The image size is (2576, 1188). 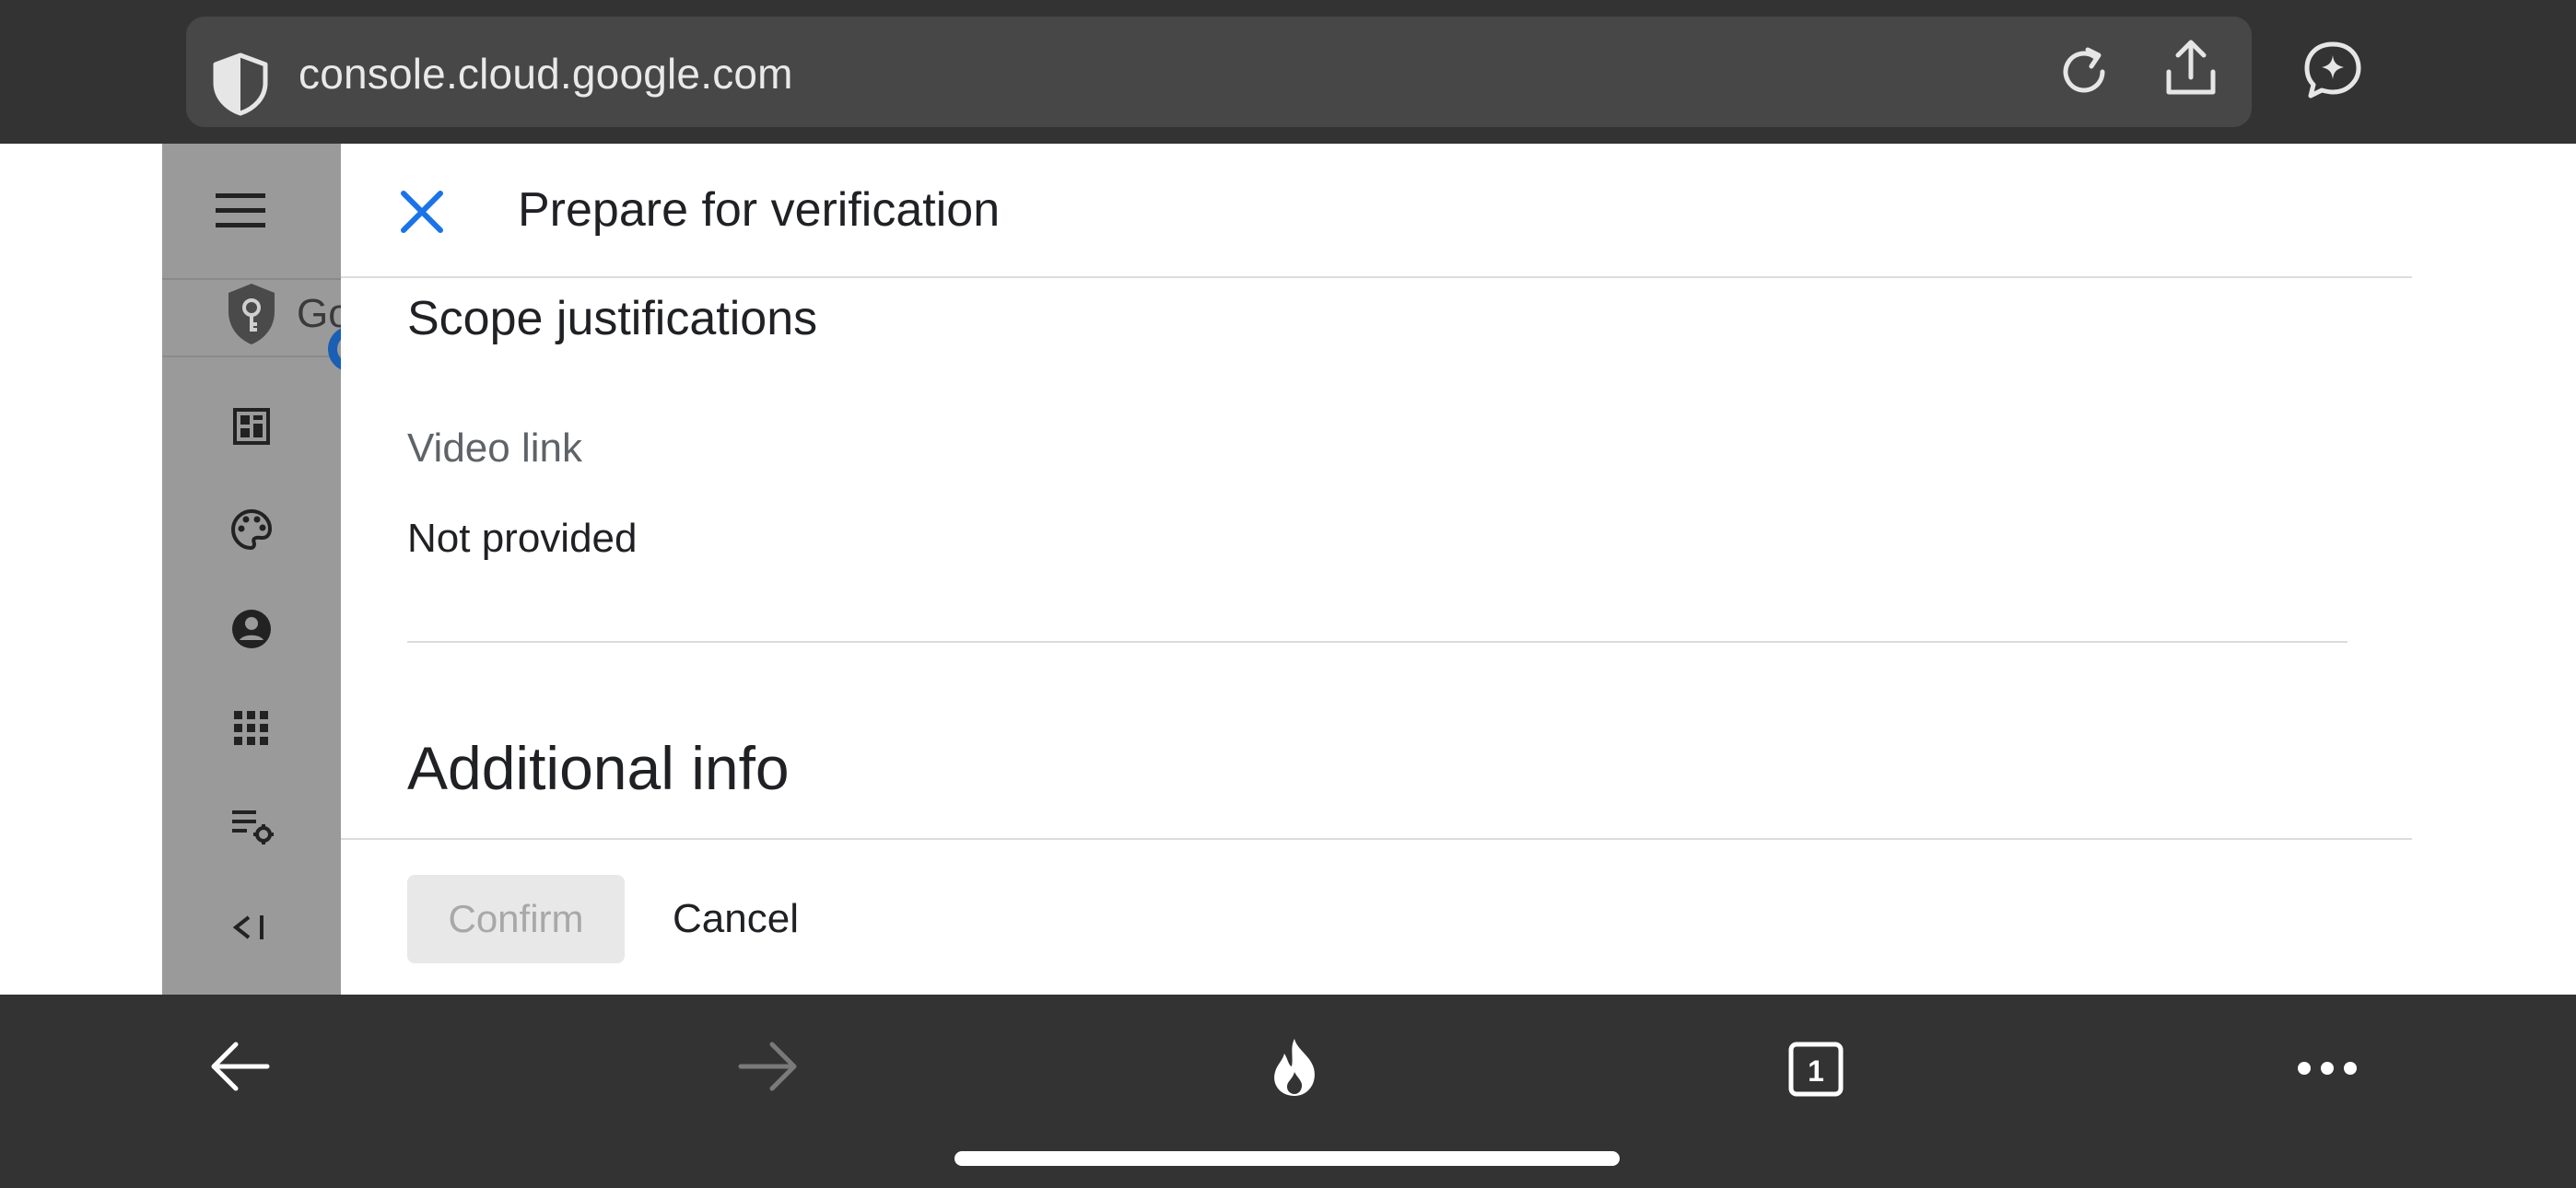 I want to click on share-icon, so click(x=2190, y=69).